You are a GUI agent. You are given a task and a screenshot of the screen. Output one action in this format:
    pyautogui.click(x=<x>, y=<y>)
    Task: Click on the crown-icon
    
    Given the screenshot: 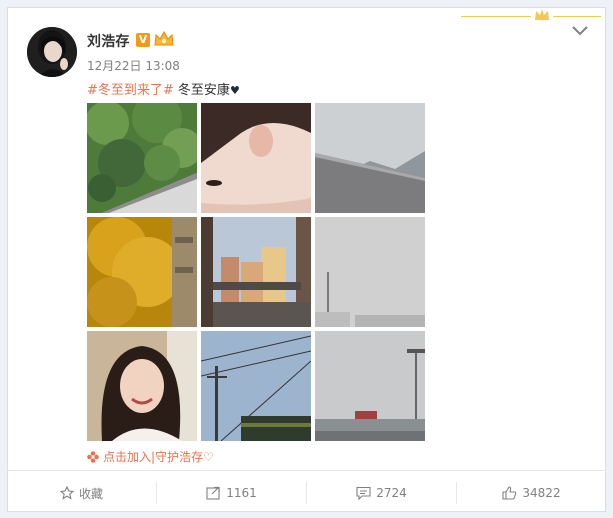 What is the action you would take?
    pyautogui.click(x=542, y=14)
    